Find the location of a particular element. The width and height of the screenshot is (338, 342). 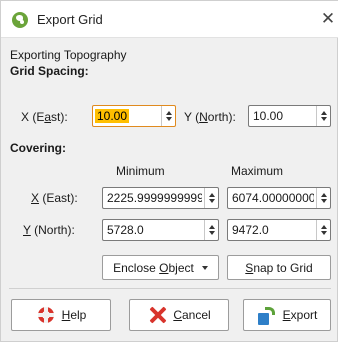

x-max-field: 6074.00000000 is located at coordinates (279, 198).